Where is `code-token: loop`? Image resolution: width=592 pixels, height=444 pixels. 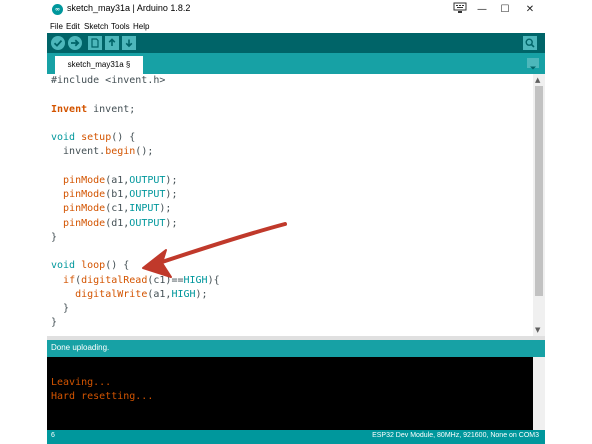 code-token: loop is located at coordinates (93, 266).